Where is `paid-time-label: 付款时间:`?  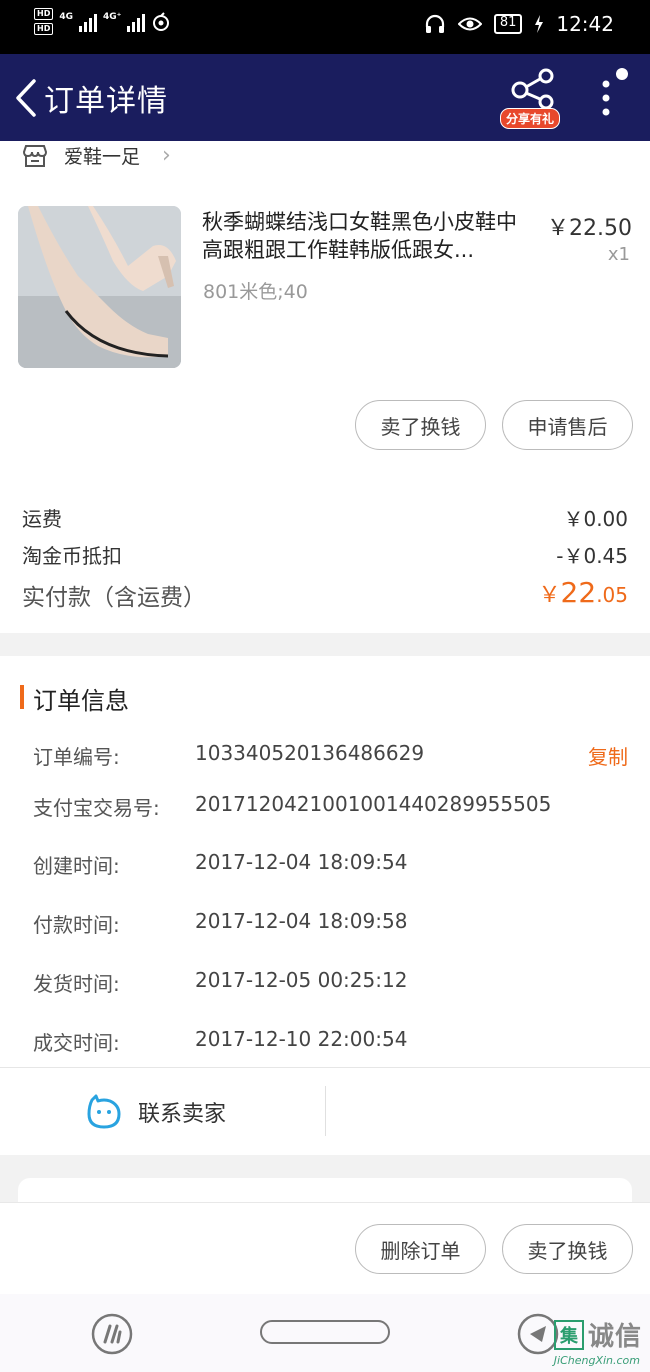
paid-time-label: 付款时间: is located at coordinates (76, 925).